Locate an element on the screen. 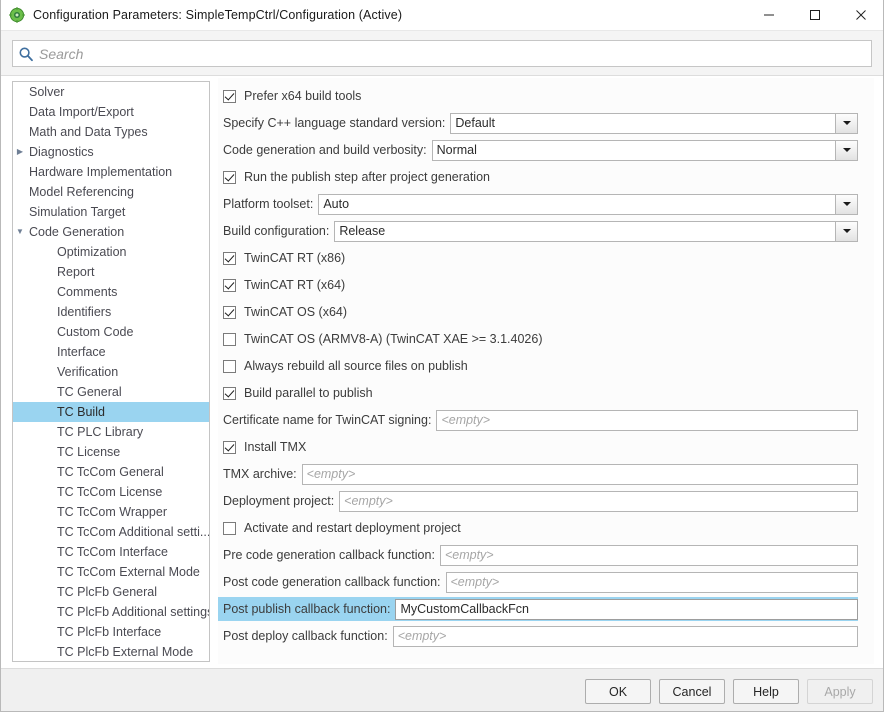 The image size is (884, 712). tree-item-diagnostics: ▶ Diagnostics is located at coordinates (111, 152).